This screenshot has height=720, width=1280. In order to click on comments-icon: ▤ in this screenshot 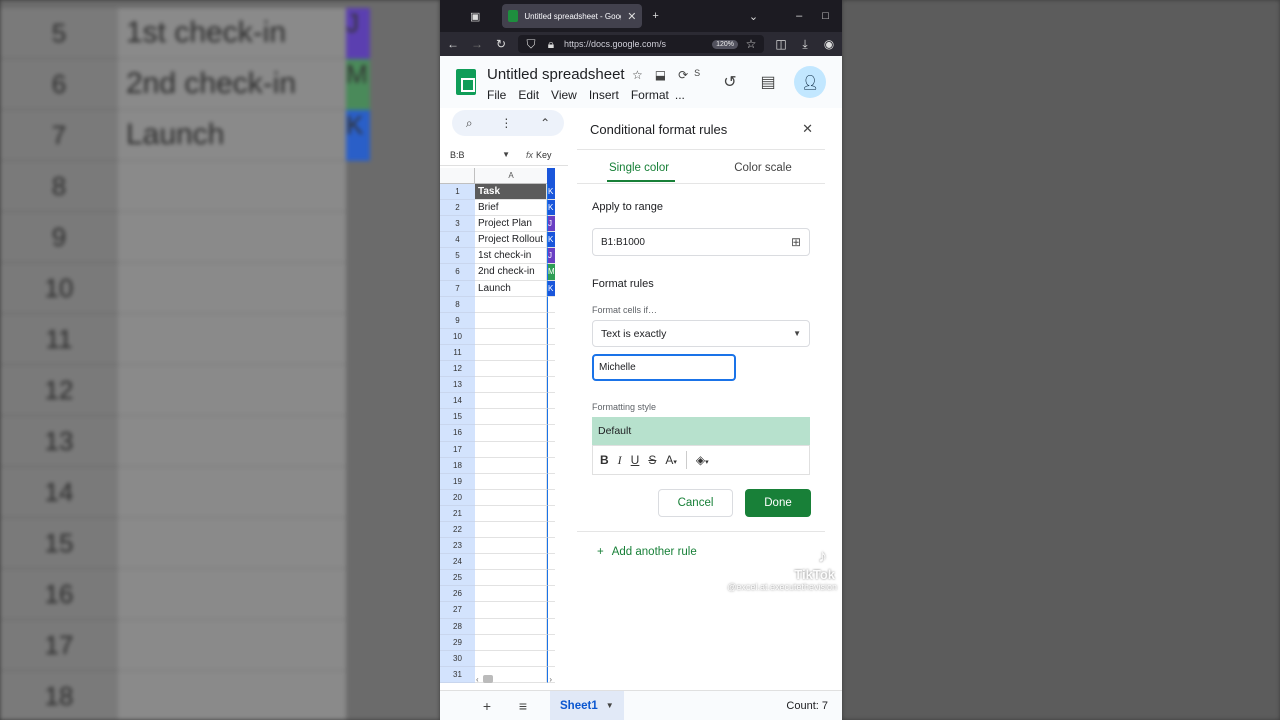, I will do `click(768, 82)`.